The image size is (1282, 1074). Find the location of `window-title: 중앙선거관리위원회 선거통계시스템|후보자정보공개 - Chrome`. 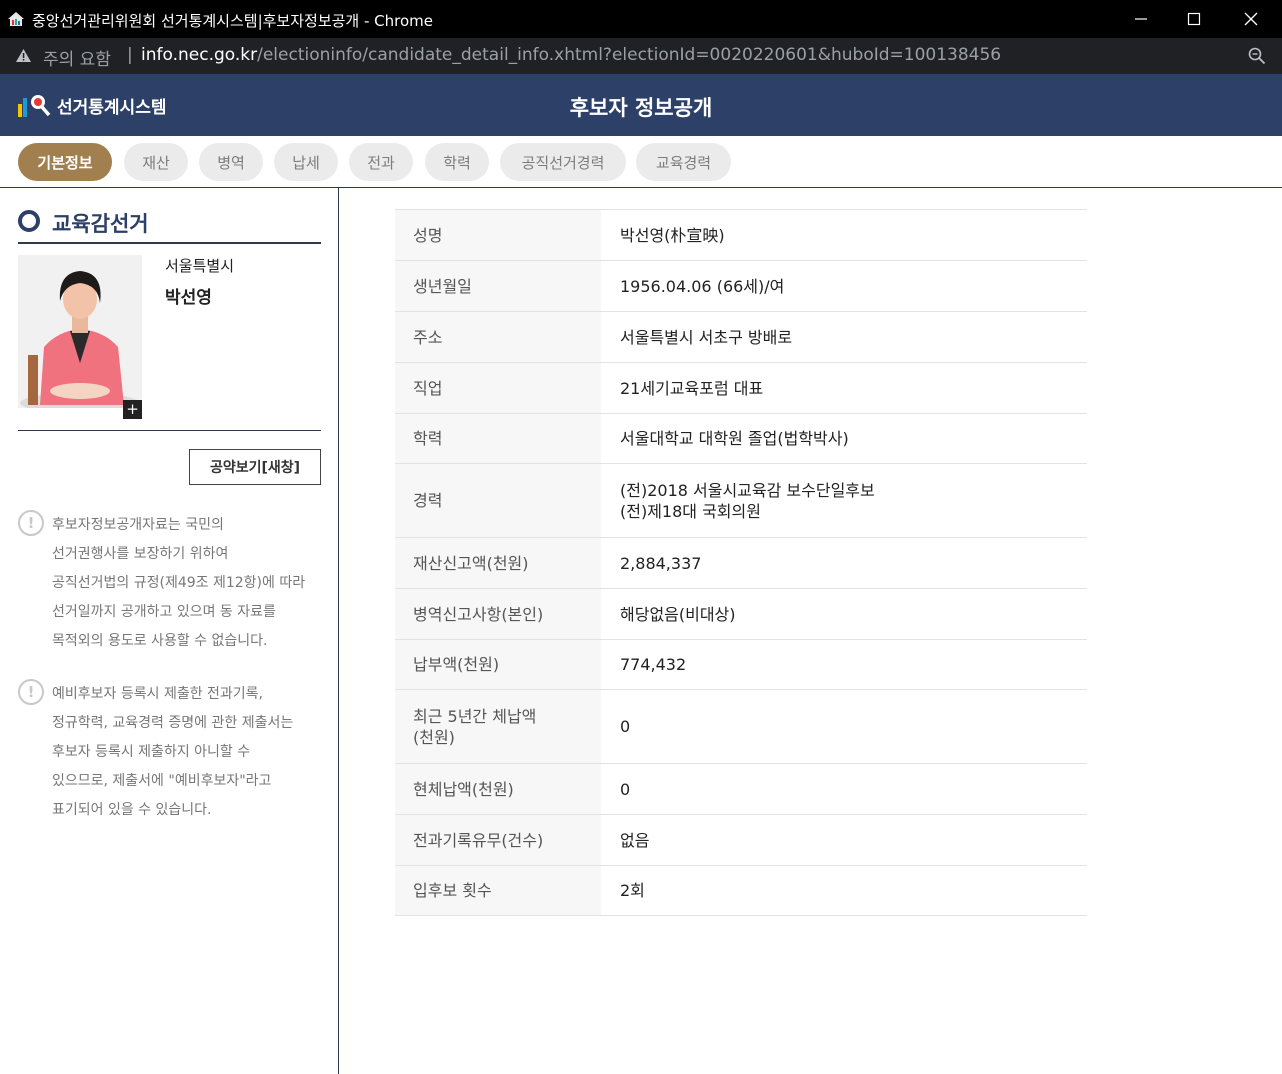

window-title: 중앙선거관리위원회 선거통계시스템|후보자정보공개 - Chrome is located at coordinates (233, 21).